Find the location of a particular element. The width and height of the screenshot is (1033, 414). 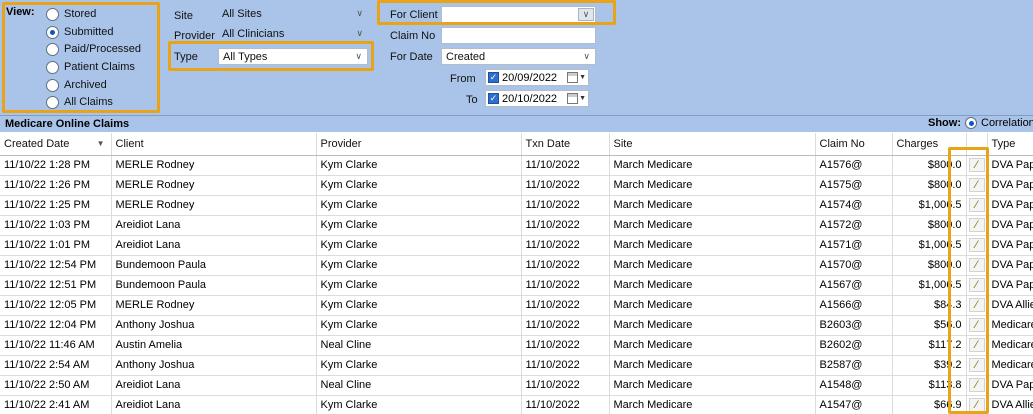

type-select: All Types ∨ is located at coordinates (293, 56).